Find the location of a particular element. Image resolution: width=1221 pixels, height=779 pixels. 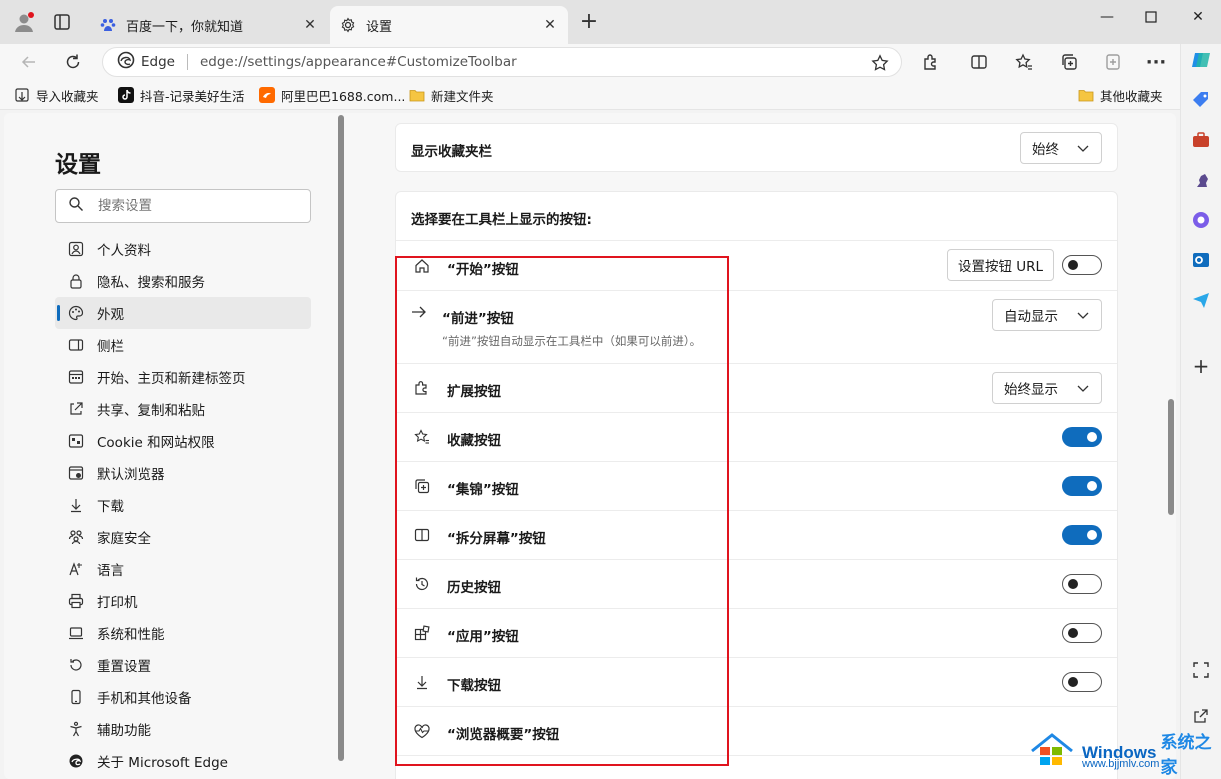

nav-item-start-home: 开始、主页和新建标签页 is located at coordinates (183, 377).